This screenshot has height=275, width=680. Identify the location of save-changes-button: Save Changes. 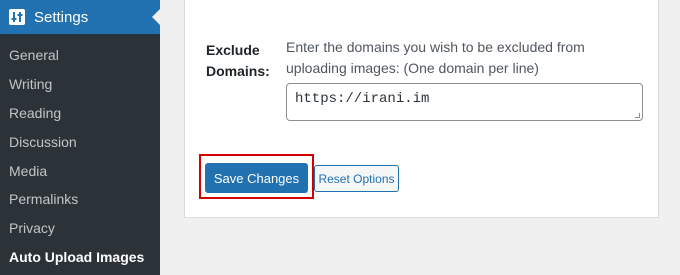
(256, 178).